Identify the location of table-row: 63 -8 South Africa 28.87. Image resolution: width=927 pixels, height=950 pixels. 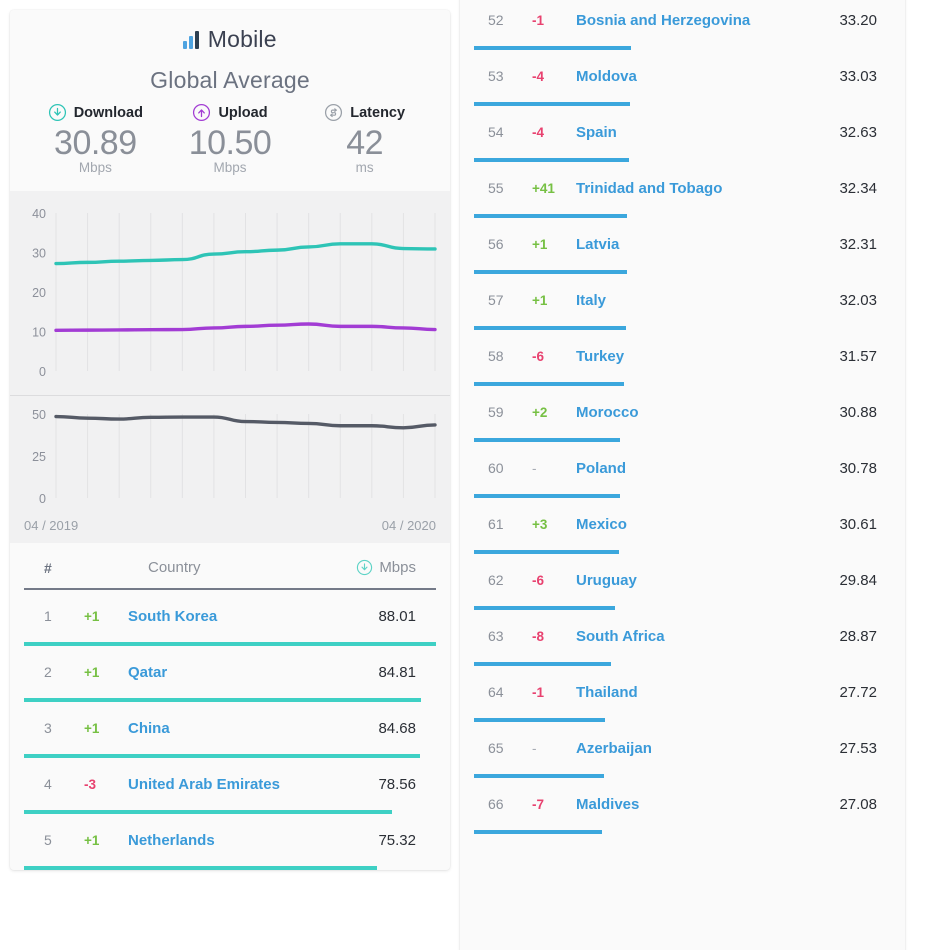
(682, 638).